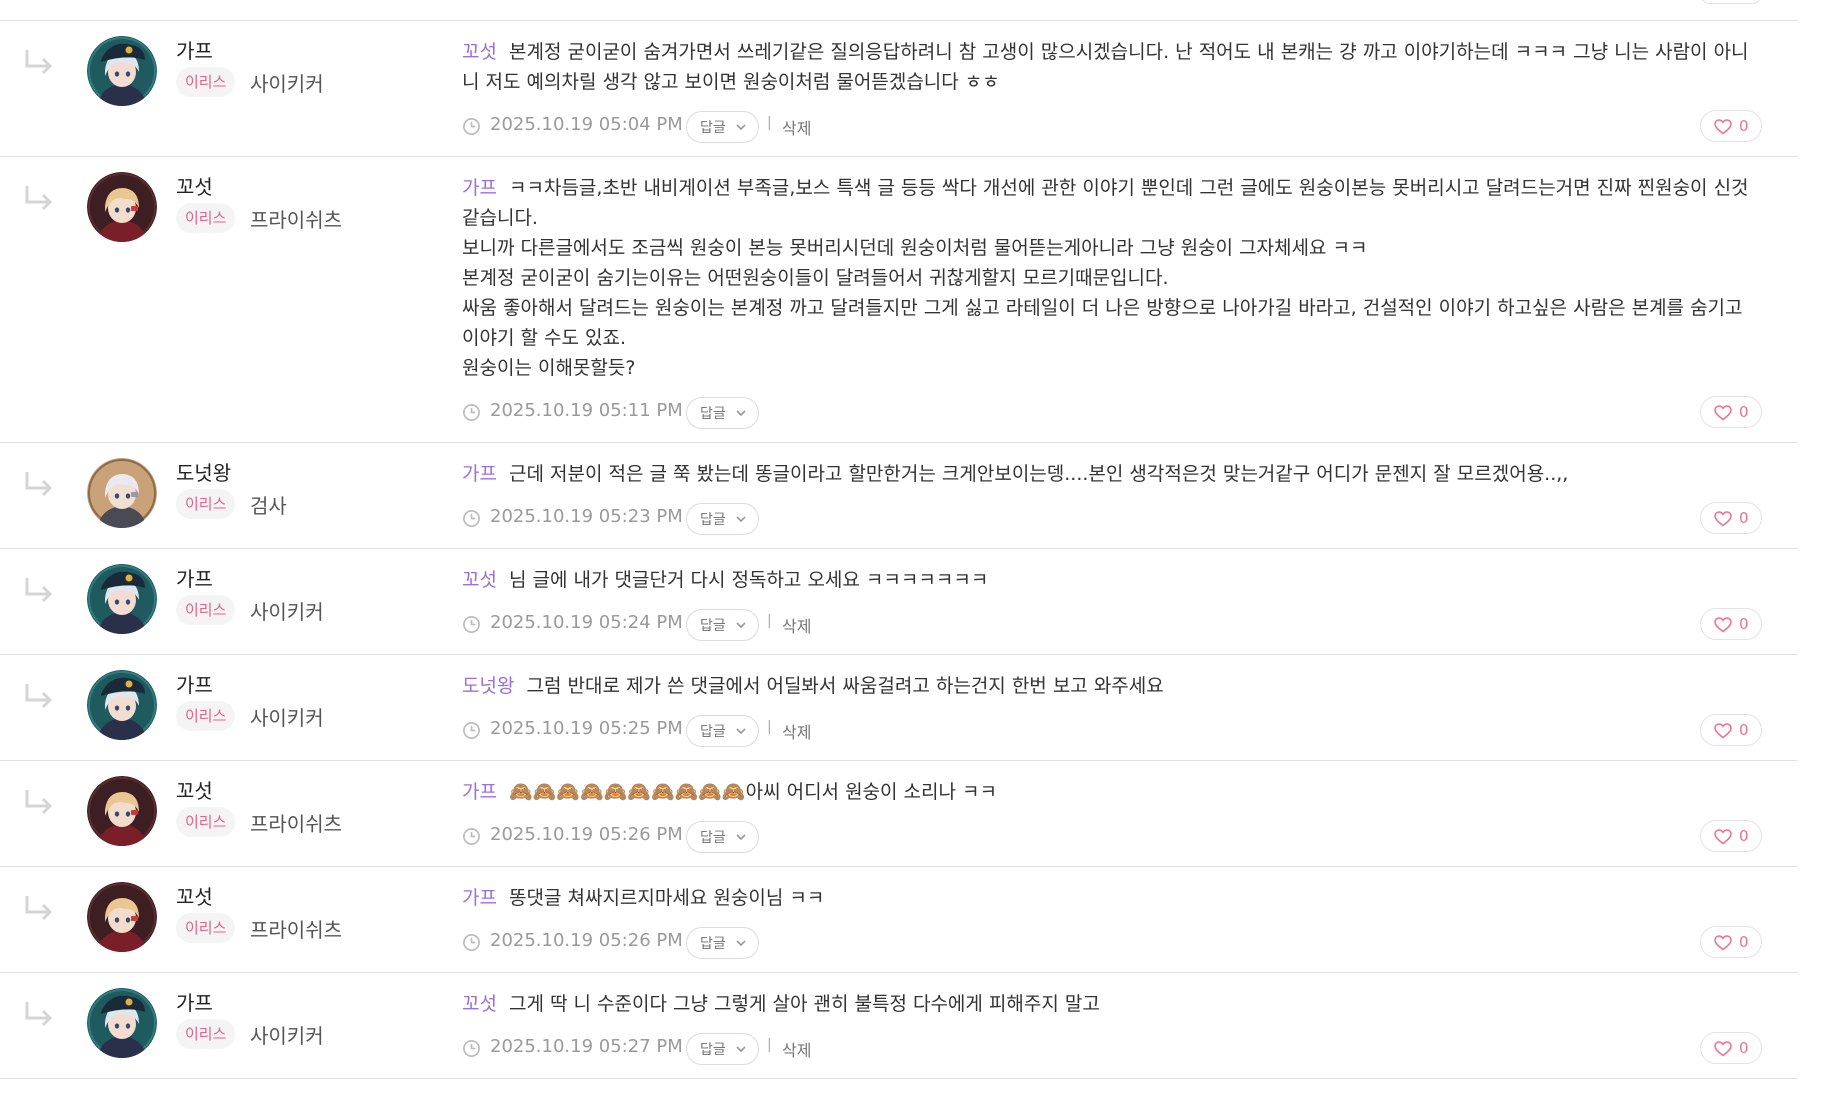 This screenshot has height=1103, width=1833. What do you see at coordinates (268, 506) in the screenshot?
I see `author-job: 검사` at bounding box center [268, 506].